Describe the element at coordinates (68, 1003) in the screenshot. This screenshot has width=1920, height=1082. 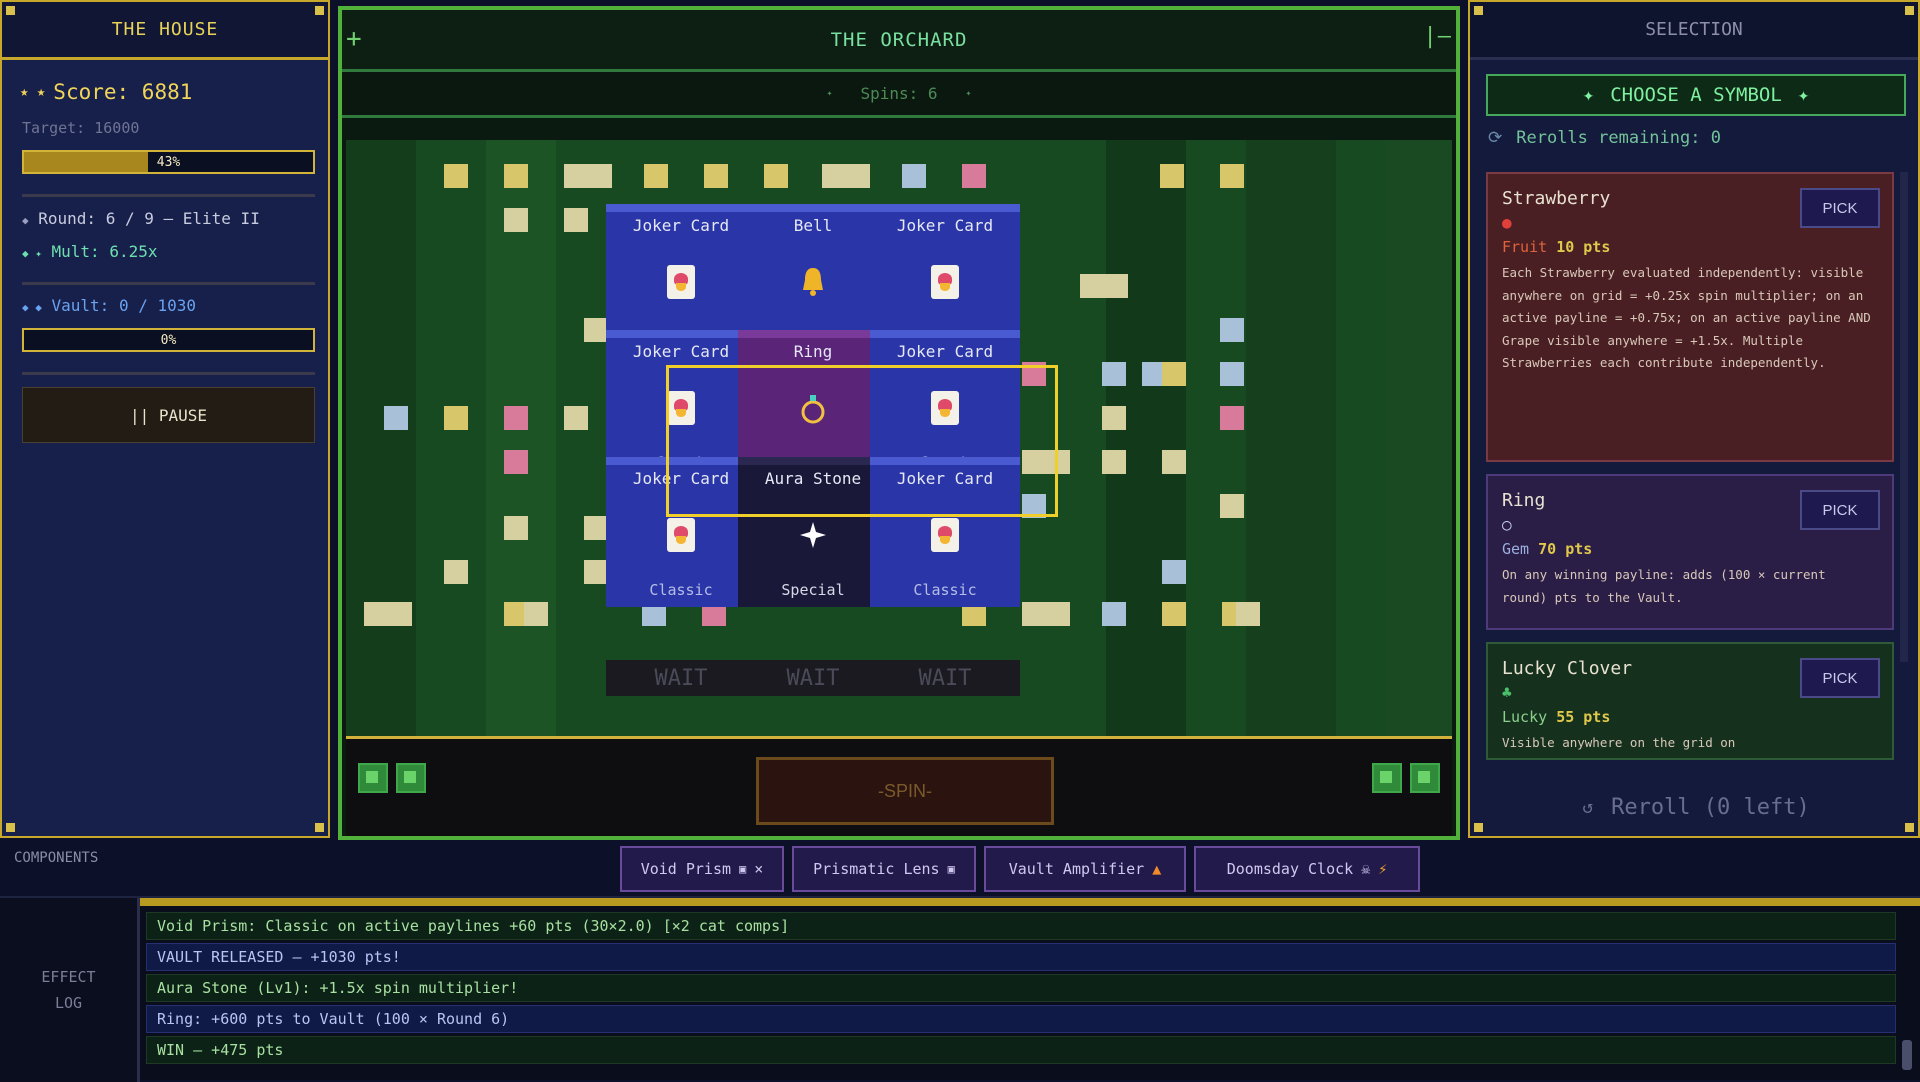
I see `log-label-line: LOG` at that location.